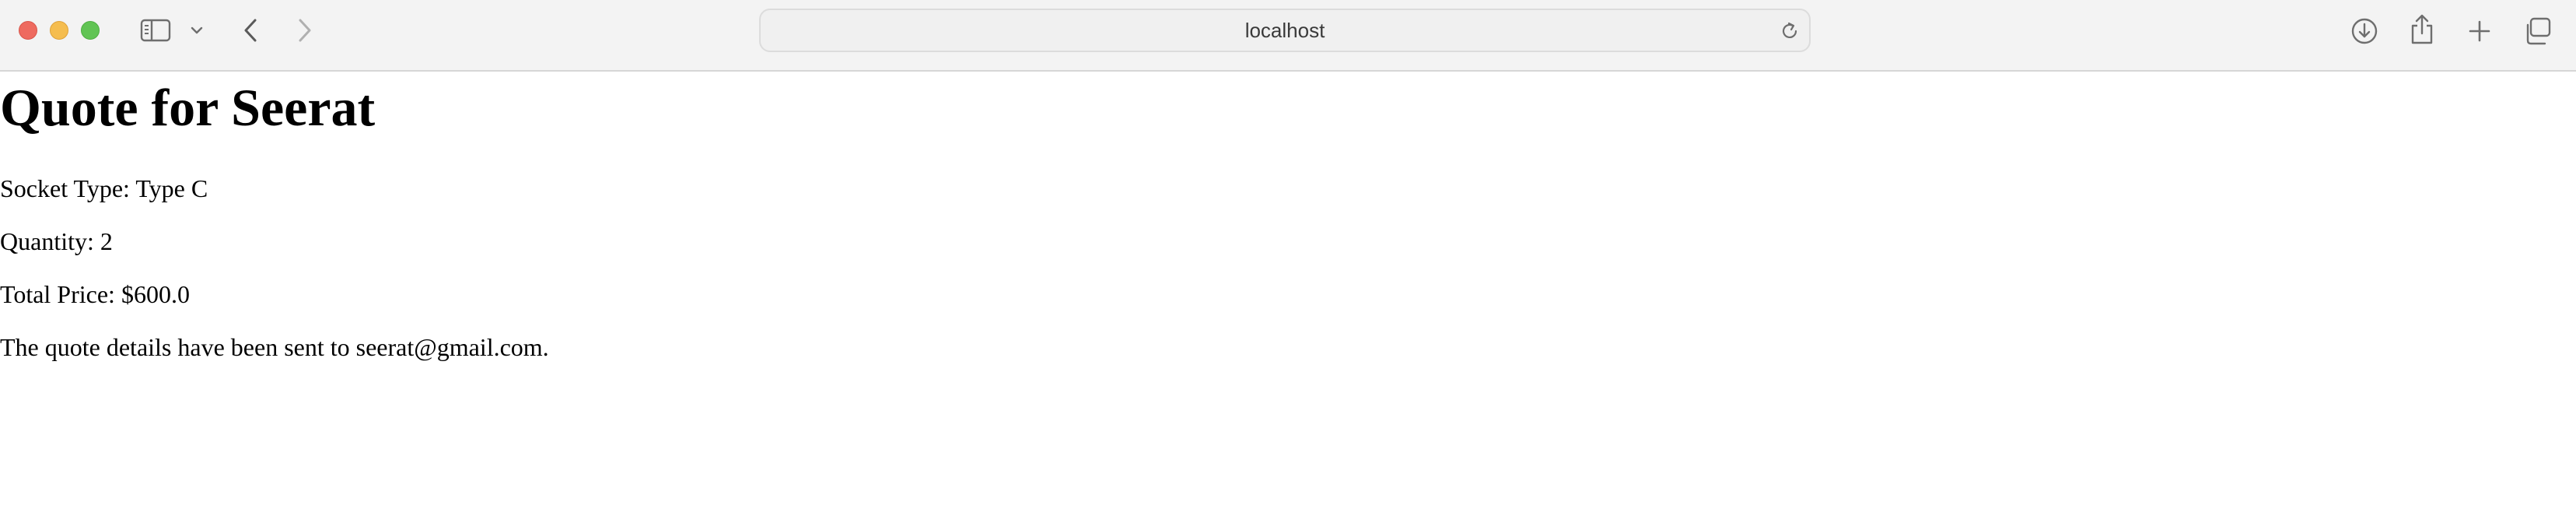 This screenshot has width=2576, height=523. What do you see at coordinates (1790, 31) in the screenshot?
I see `reload-icon` at bounding box center [1790, 31].